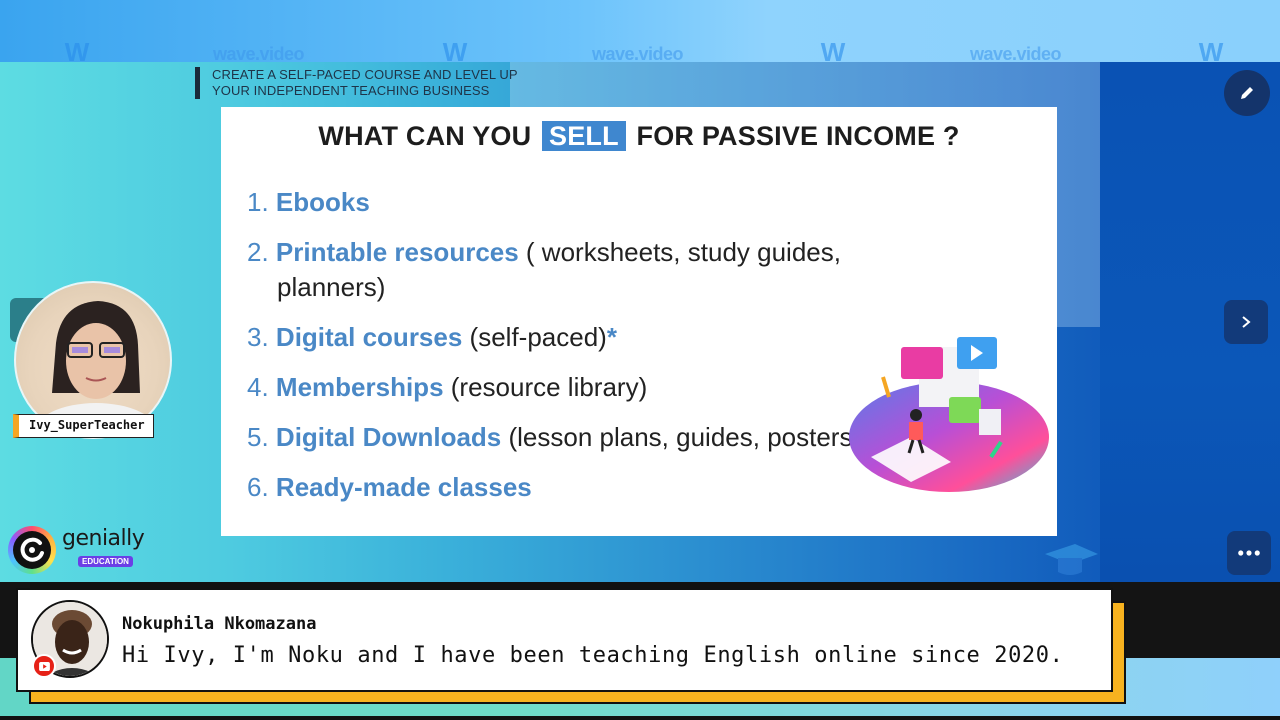 The width and height of the screenshot is (1280, 720). What do you see at coordinates (640, 718) in the screenshot?
I see `bottom-border` at bounding box center [640, 718].